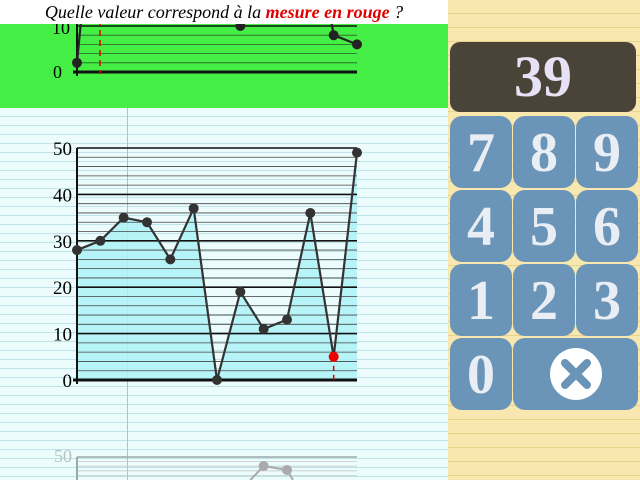  I want to click on key-6: 6, so click(607, 226).